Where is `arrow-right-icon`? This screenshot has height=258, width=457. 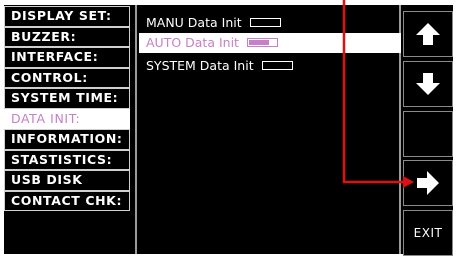
arrow-right-icon is located at coordinates (428, 183).